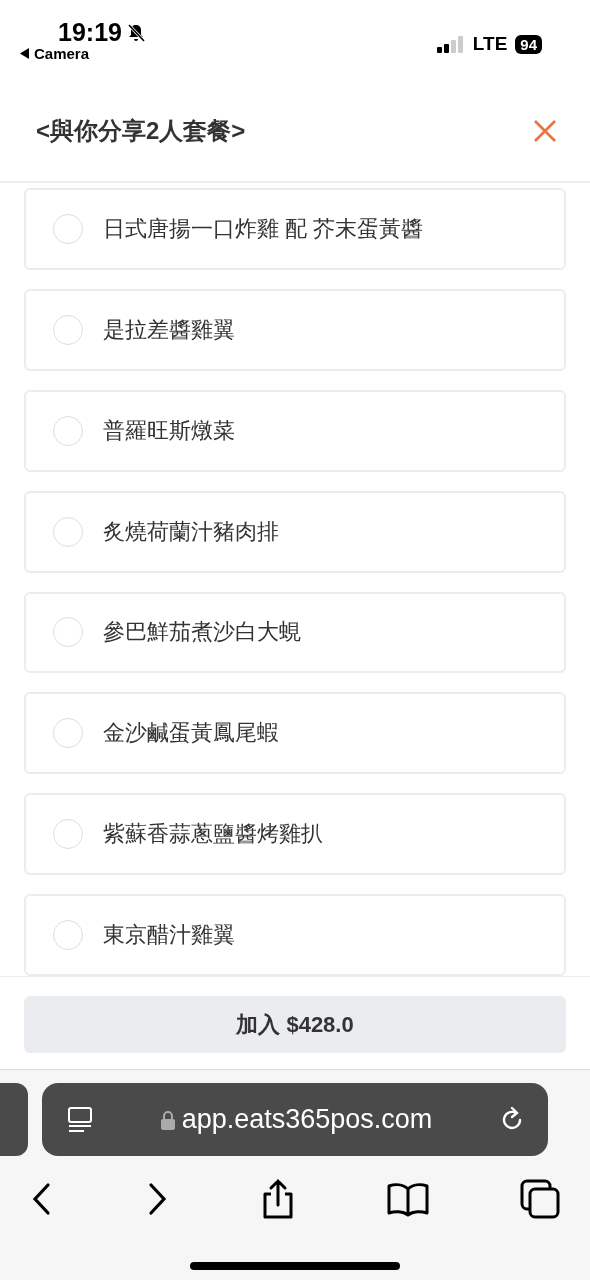 The height and width of the screenshot is (1280, 590). Describe the element at coordinates (263, 228) in the screenshot. I see `option-label: 日式唐揚一口炸雞 配 芥末蛋黃醬` at that location.